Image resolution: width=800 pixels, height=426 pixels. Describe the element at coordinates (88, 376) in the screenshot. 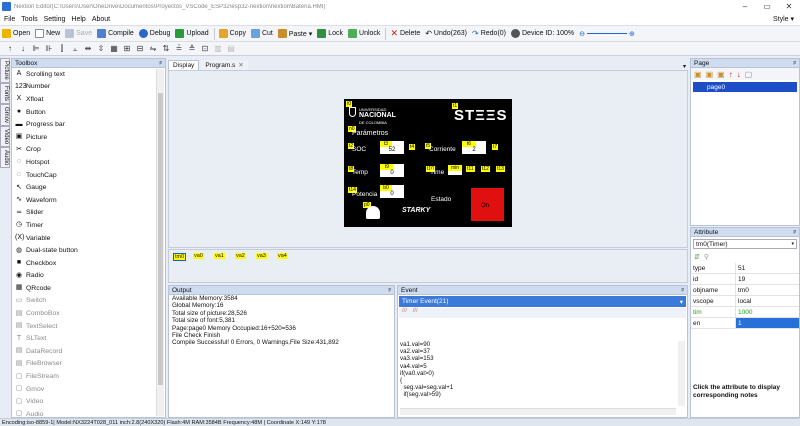

I see `toolbox-item: ▢ FileStream` at that location.